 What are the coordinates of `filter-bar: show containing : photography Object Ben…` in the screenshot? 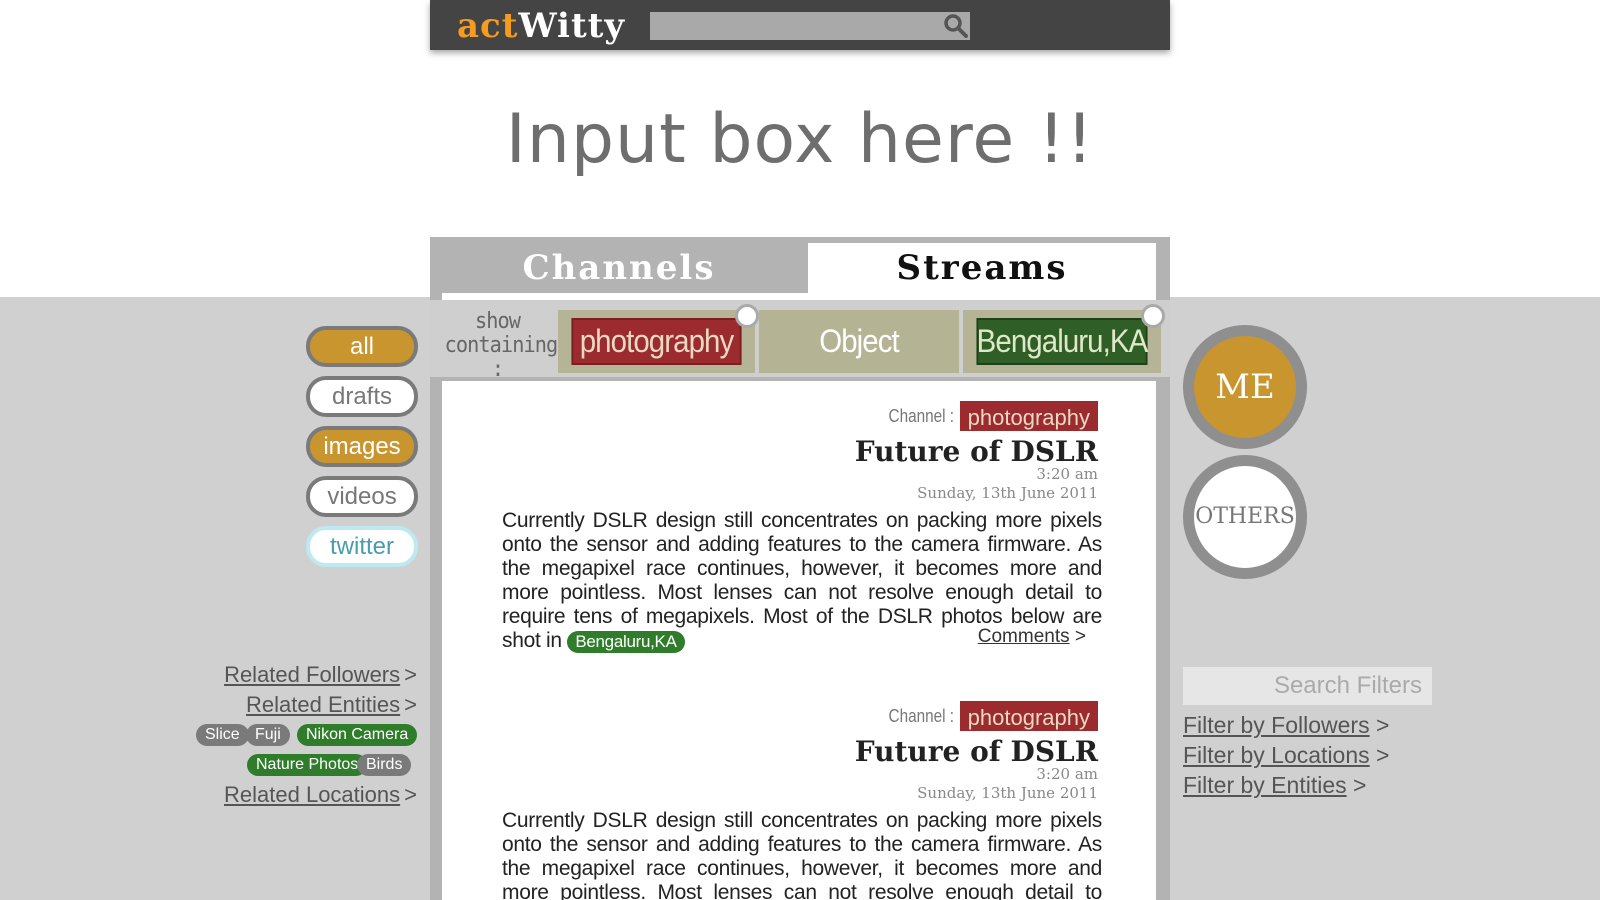 It's located at (800, 341).